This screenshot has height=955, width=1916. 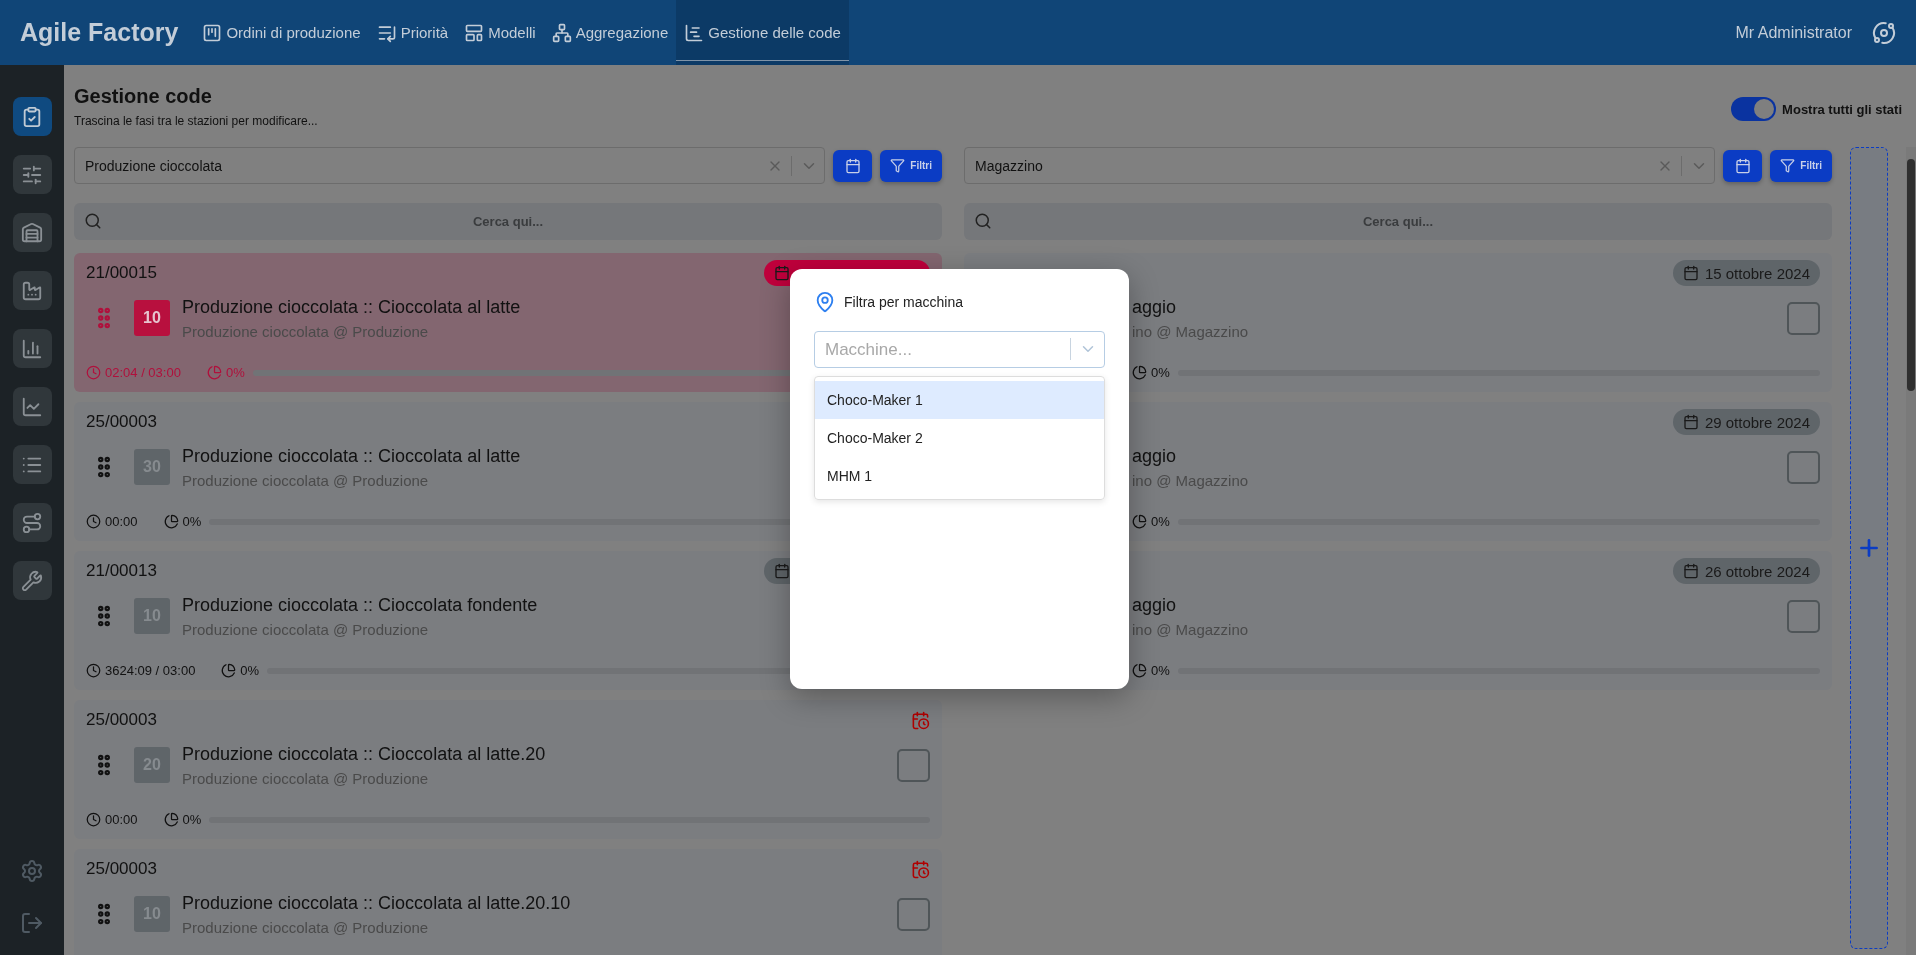 I want to click on phase-title: Produzione cioccolata :: Cioccolata al latte.20.10, so click(x=376, y=903).